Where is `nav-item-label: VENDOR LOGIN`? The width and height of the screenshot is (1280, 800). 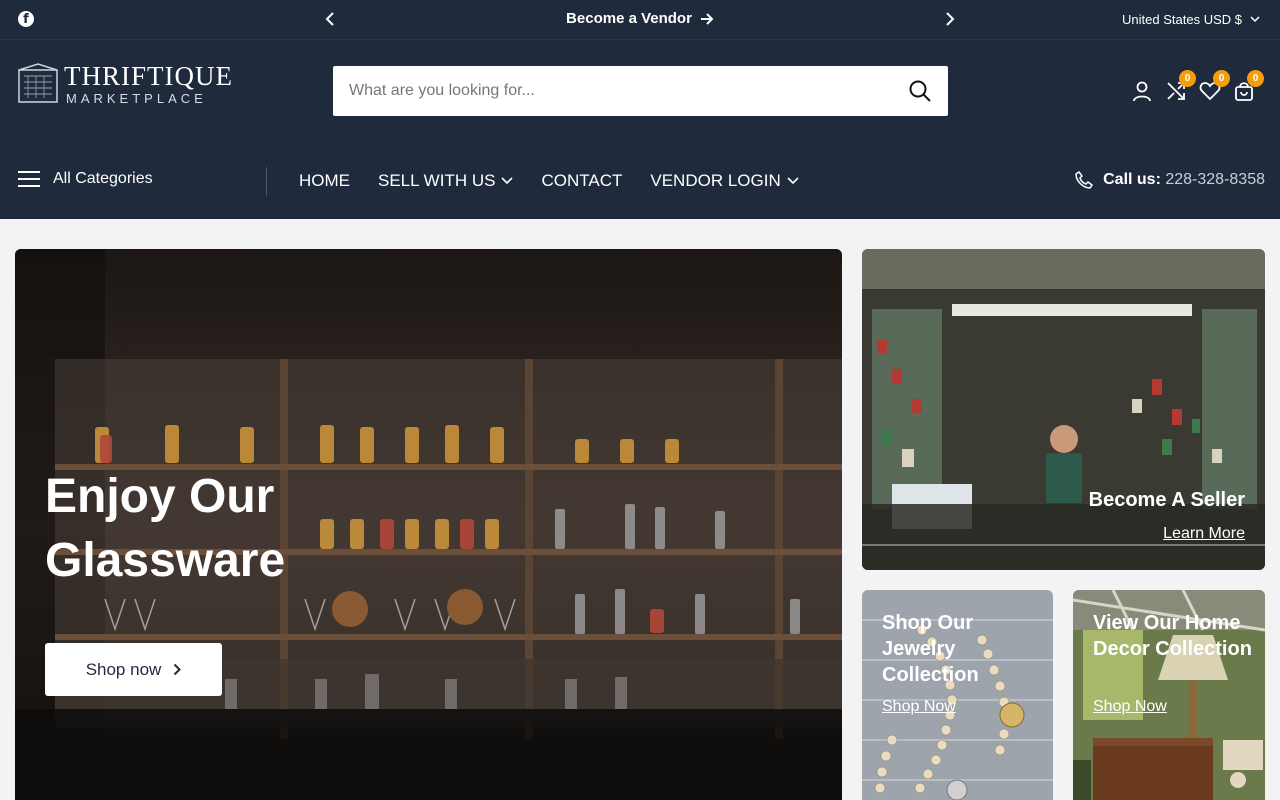
nav-item-label: VENDOR LOGIN is located at coordinates (715, 180).